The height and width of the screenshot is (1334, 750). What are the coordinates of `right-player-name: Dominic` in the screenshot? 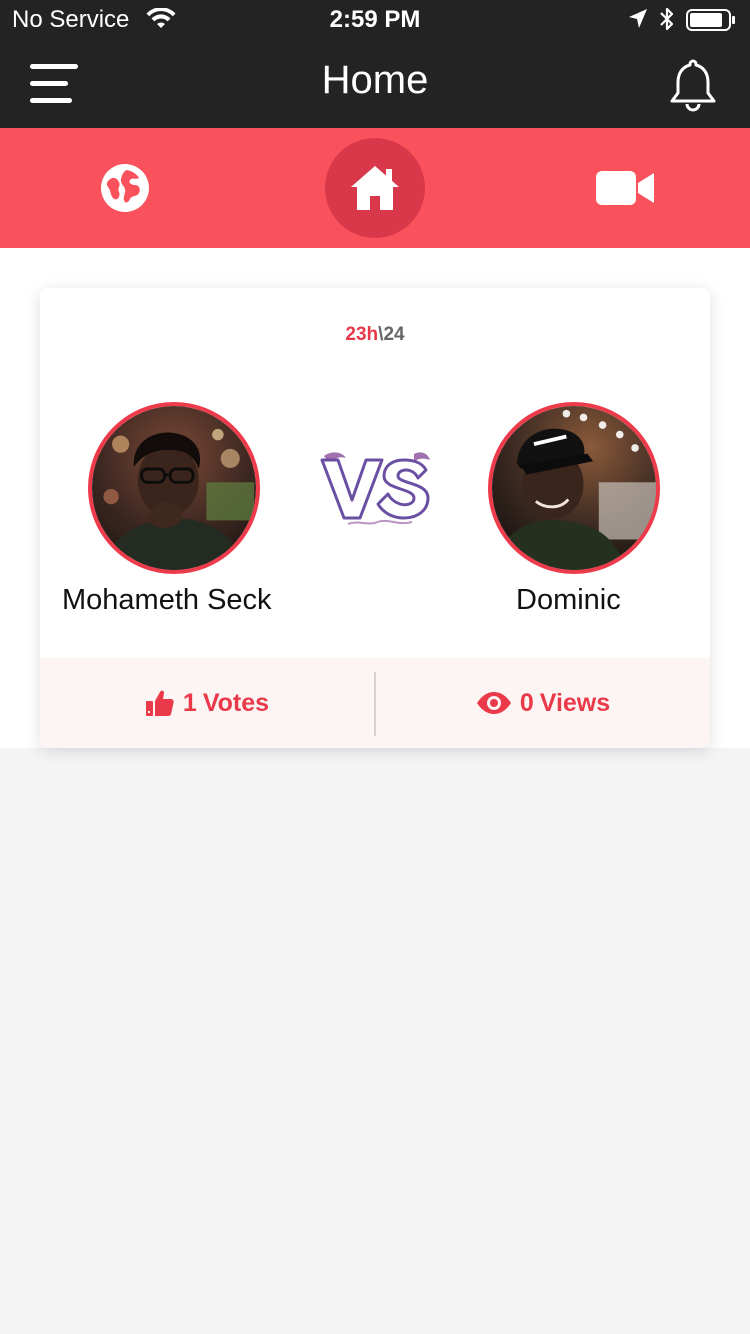 It's located at (568, 600).